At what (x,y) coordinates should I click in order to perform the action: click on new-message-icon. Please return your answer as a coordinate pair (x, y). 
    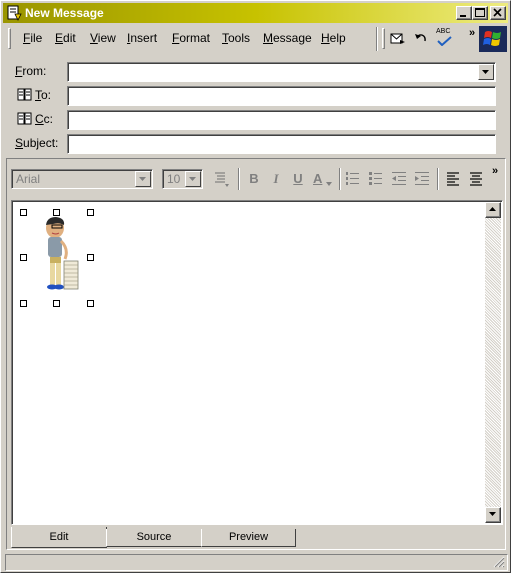
    Looking at the image, I should click on (14, 13).